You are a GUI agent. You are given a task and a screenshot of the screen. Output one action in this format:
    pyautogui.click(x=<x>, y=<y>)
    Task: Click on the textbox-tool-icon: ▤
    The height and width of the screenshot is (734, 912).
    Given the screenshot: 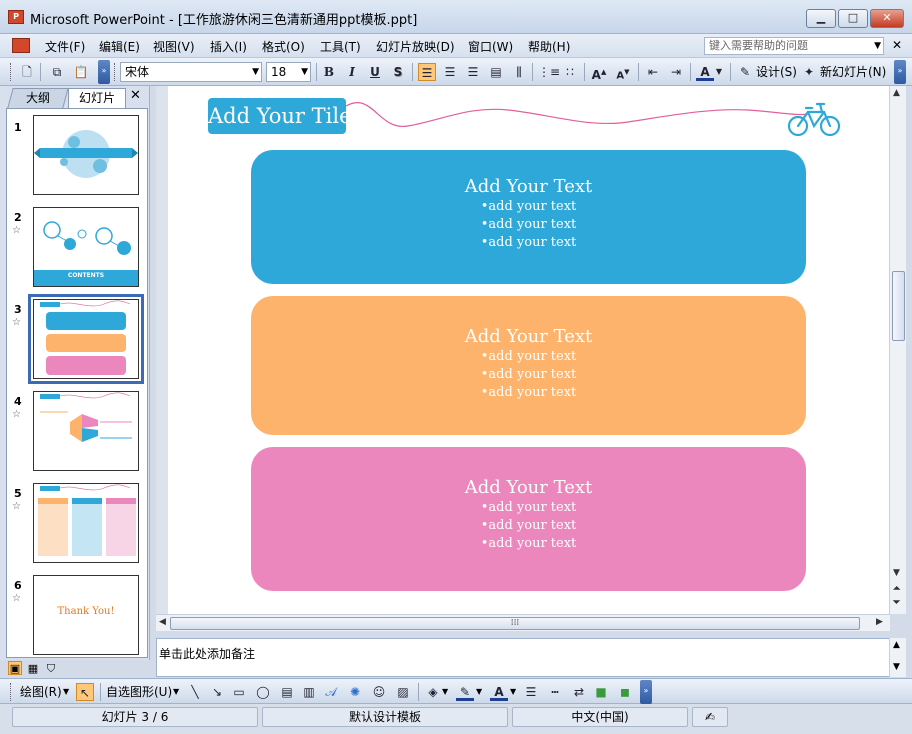 What is the action you would take?
    pyautogui.click(x=287, y=692)
    